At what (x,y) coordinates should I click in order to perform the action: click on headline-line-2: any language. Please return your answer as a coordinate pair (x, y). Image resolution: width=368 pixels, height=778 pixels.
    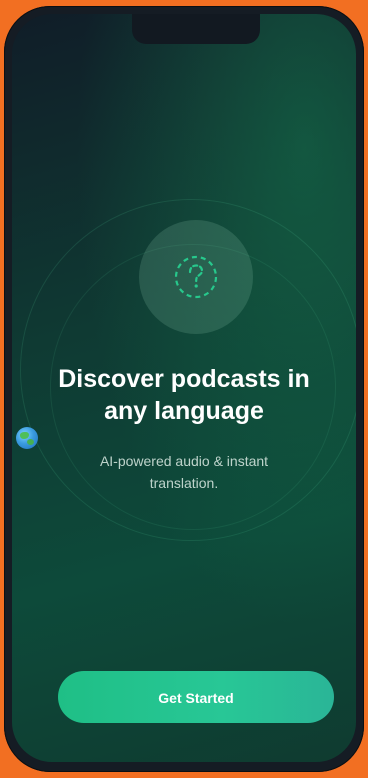
    Looking at the image, I should click on (184, 422).